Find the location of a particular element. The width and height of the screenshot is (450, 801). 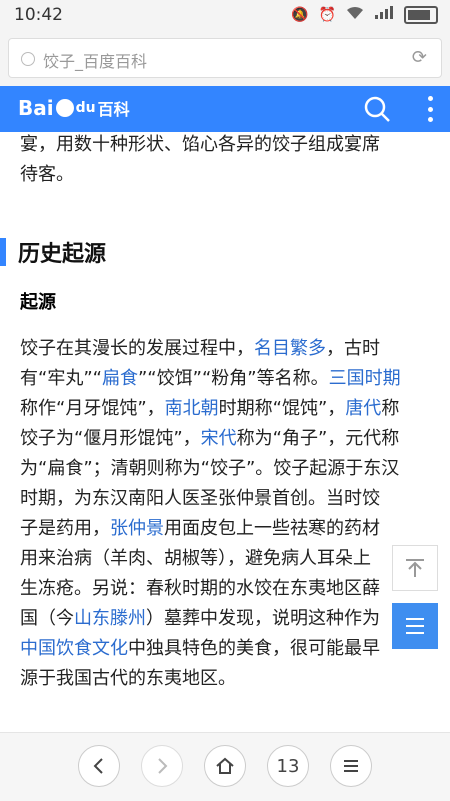

text-segment: 饺子为“偃月形馄饨”， is located at coordinates (110, 438).